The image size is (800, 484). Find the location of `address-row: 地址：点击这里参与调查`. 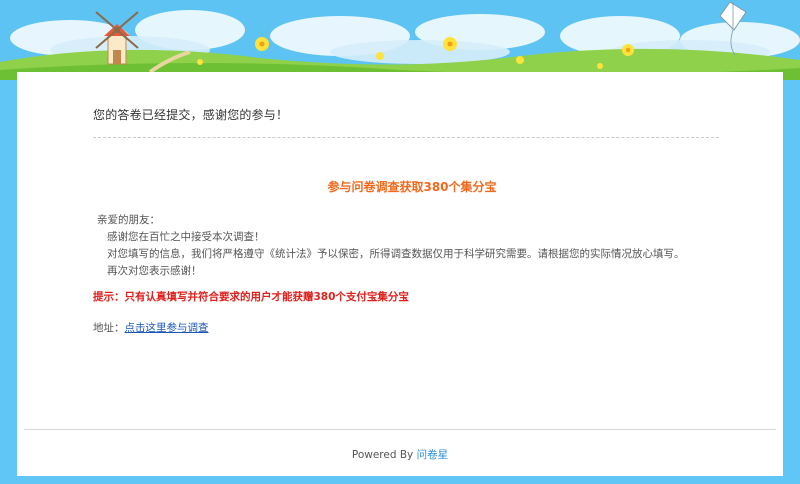

address-row: 地址：点击这里参与调查 is located at coordinates (151, 327).